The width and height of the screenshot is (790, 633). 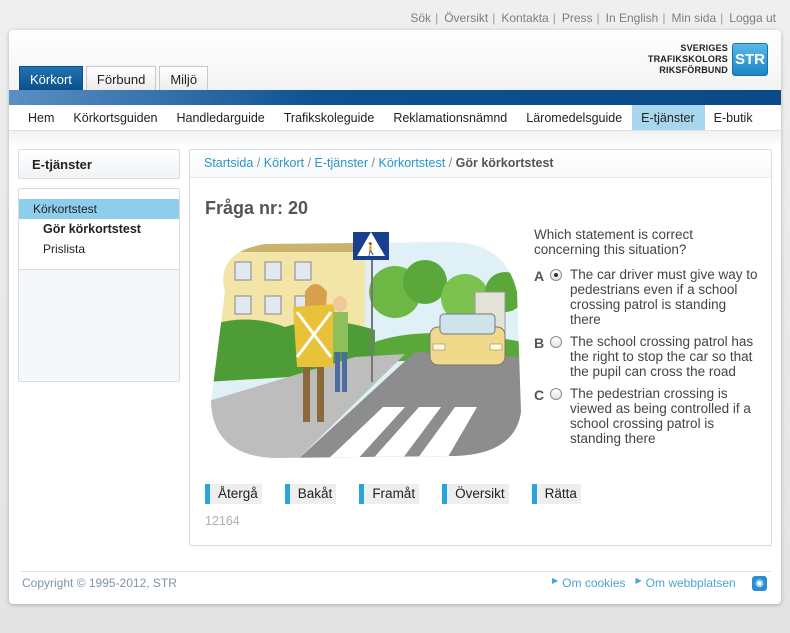 I want to click on tab-korkort: Körkort, so click(x=51, y=78).